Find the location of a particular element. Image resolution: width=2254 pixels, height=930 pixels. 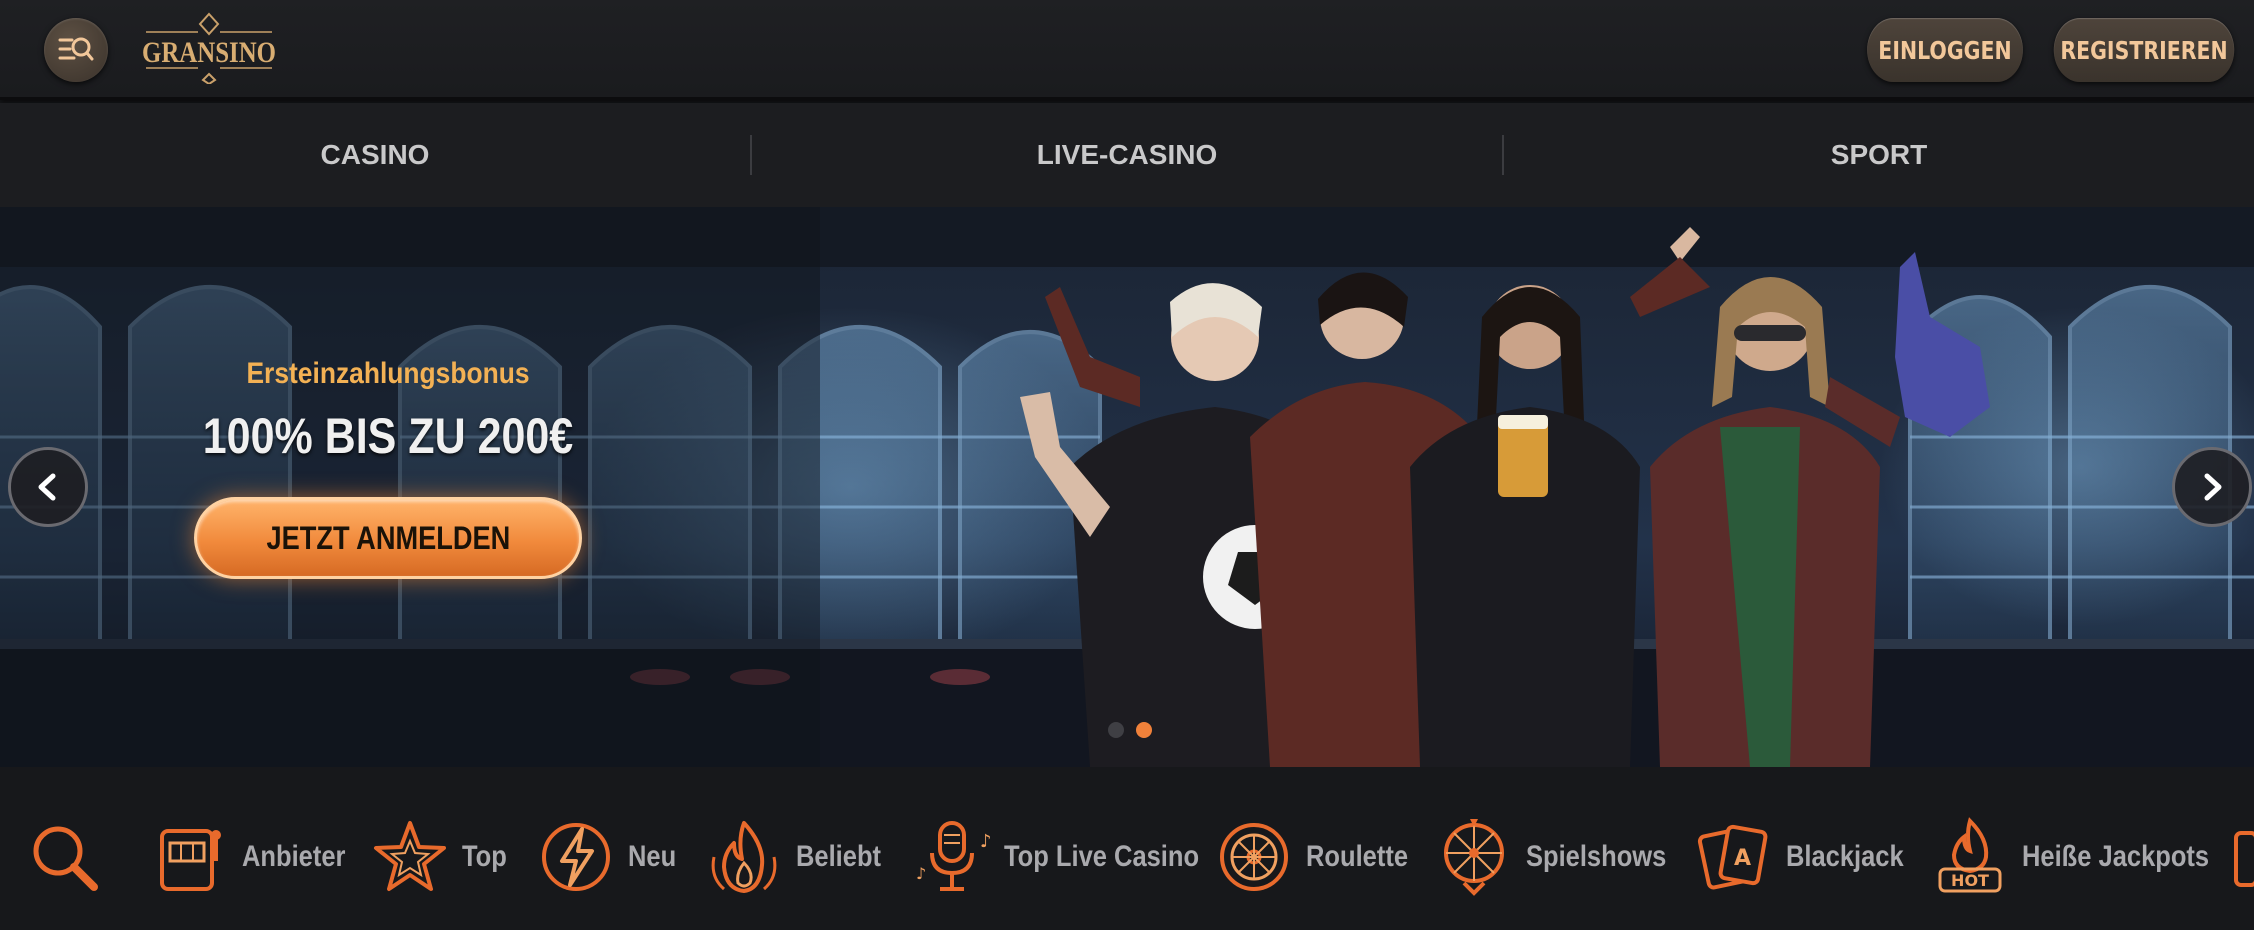

category-top-live-casino: ♪ ♪ Top Live Casino is located at coordinates (1072, 857).